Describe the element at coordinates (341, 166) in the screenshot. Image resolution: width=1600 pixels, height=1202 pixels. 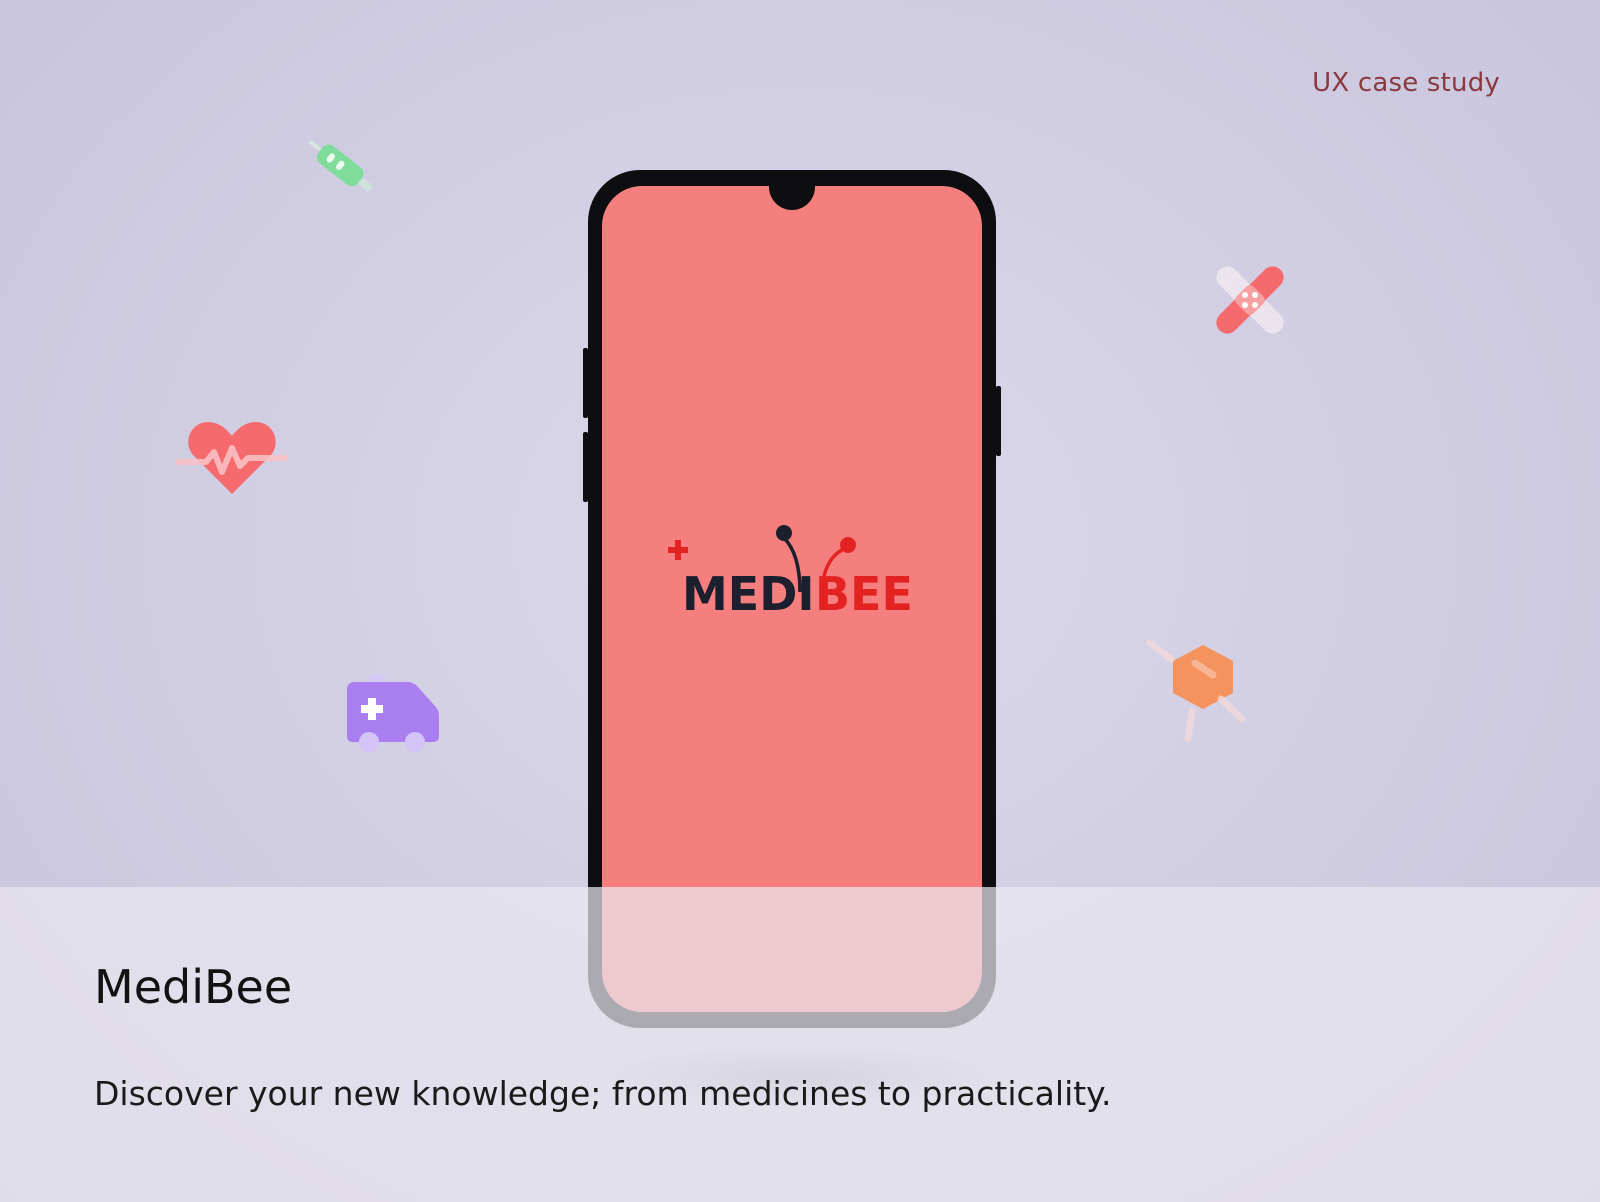
I see `syringe-icon` at that location.